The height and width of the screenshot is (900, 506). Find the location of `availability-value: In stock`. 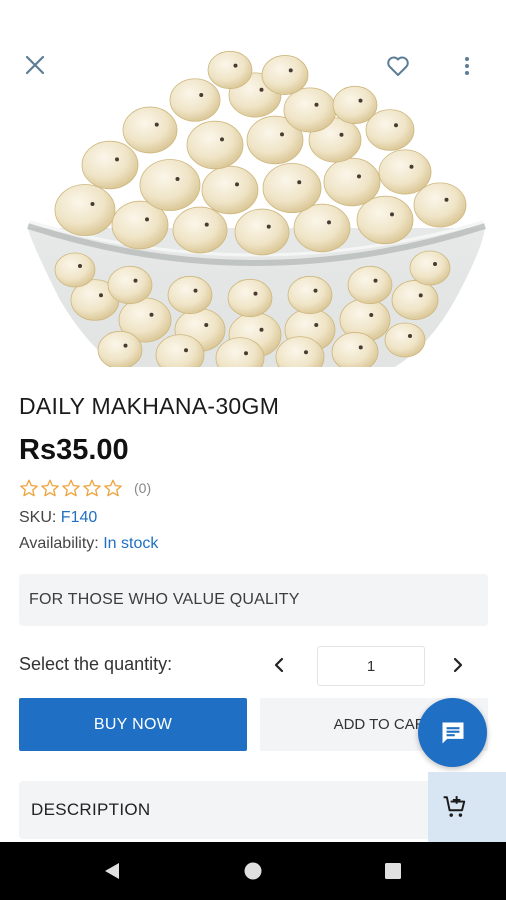

availability-value: In stock is located at coordinates (131, 543).